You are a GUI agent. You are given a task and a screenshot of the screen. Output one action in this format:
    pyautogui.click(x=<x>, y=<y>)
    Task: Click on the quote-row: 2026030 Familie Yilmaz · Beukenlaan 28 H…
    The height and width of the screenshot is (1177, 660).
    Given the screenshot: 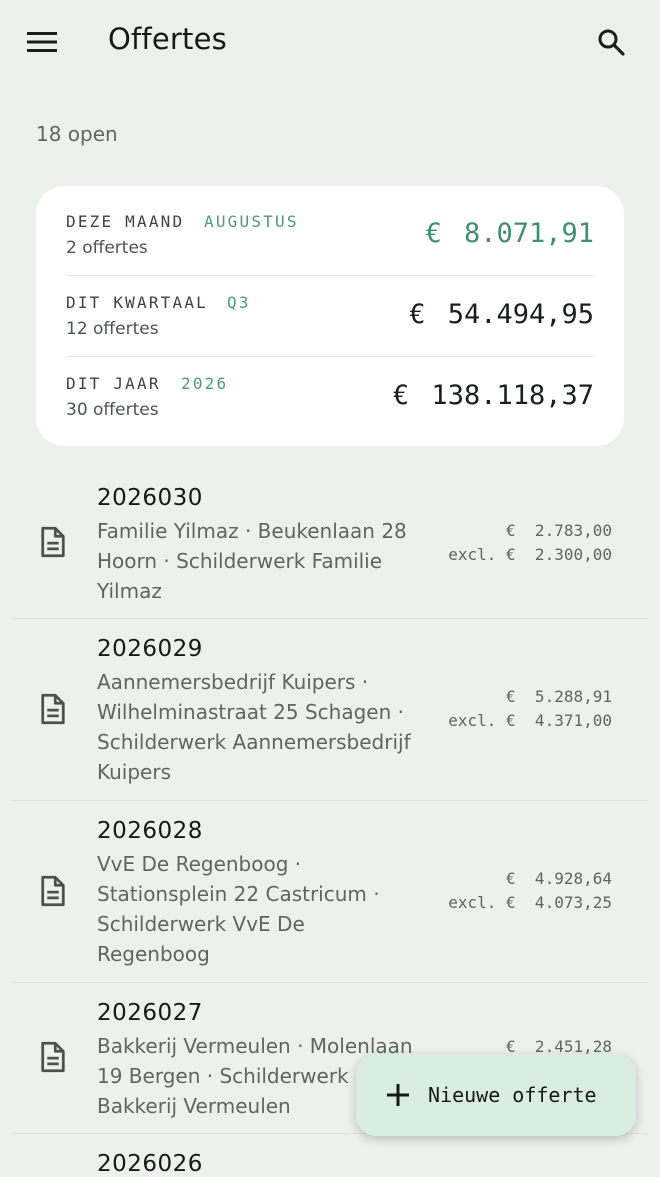 What is the action you would take?
    pyautogui.click(x=330, y=542)
    